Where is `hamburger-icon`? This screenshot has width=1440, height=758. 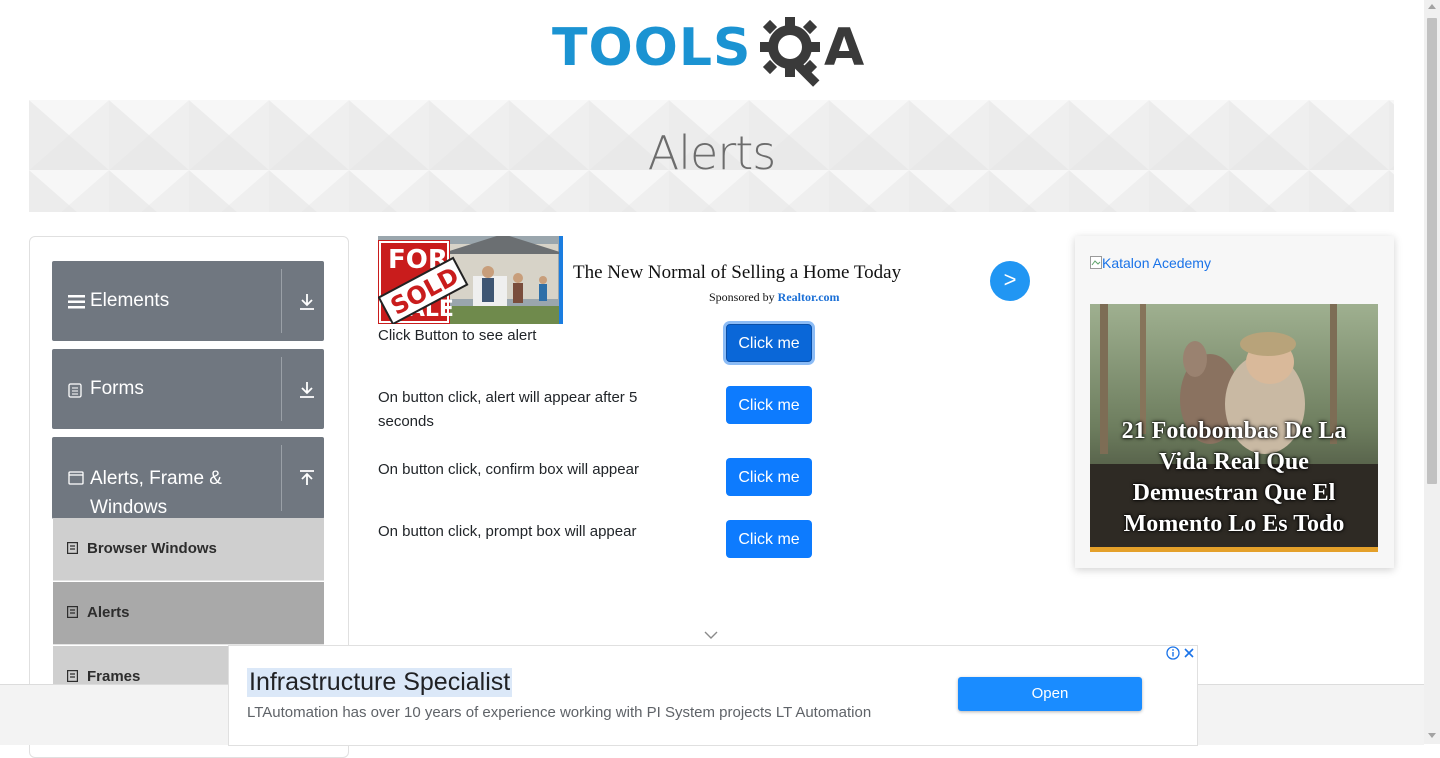
hamburger-icon is located at coordinates (76, 302).